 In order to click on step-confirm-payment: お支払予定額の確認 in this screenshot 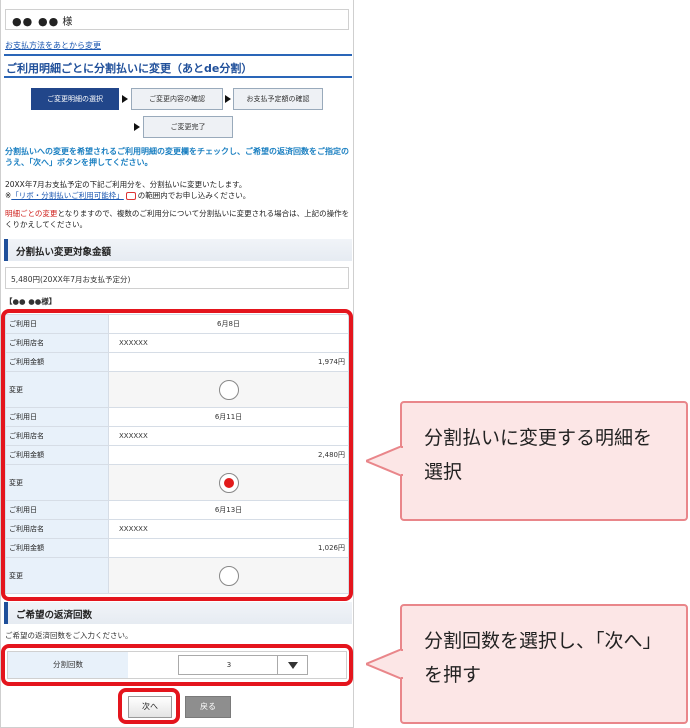, I will do `click(278, 99)`.